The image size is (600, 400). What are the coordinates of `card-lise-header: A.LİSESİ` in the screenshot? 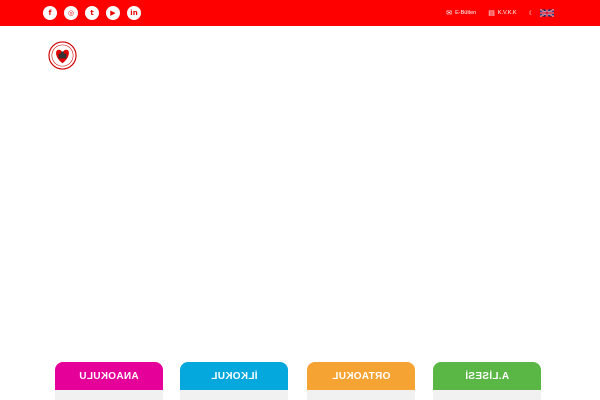 It's located at (487, 376).